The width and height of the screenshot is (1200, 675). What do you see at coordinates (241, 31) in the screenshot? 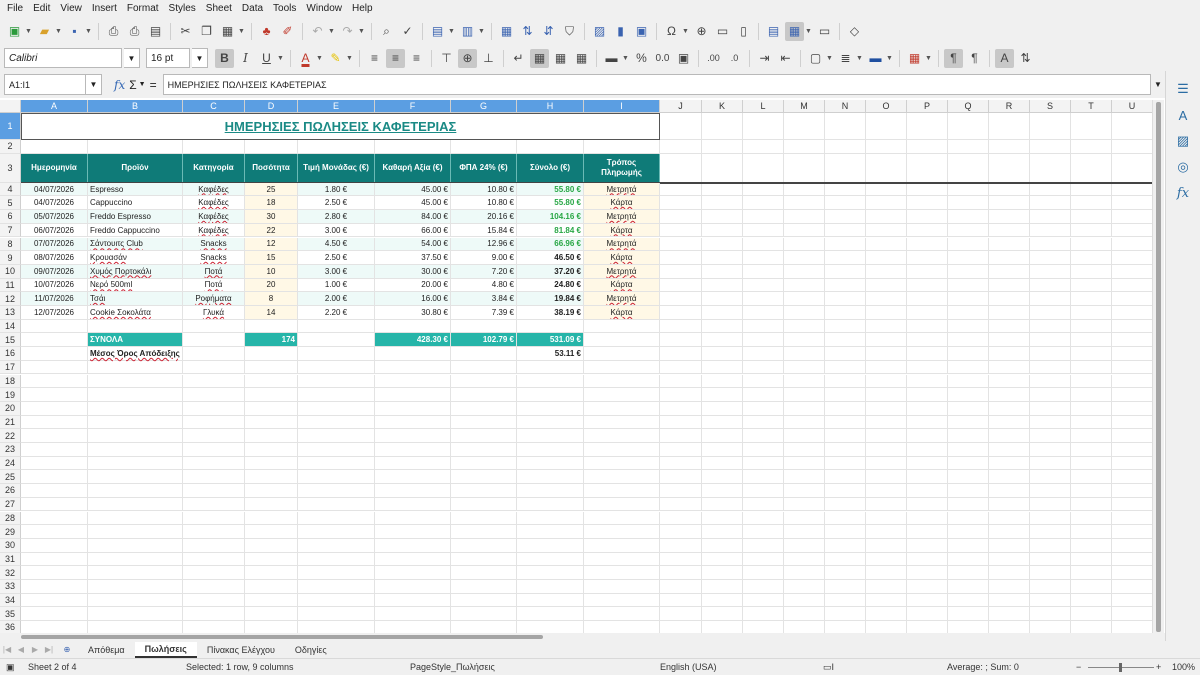
I see `paste-dropdown-icon: ▼` at bounding box center [241, 31].